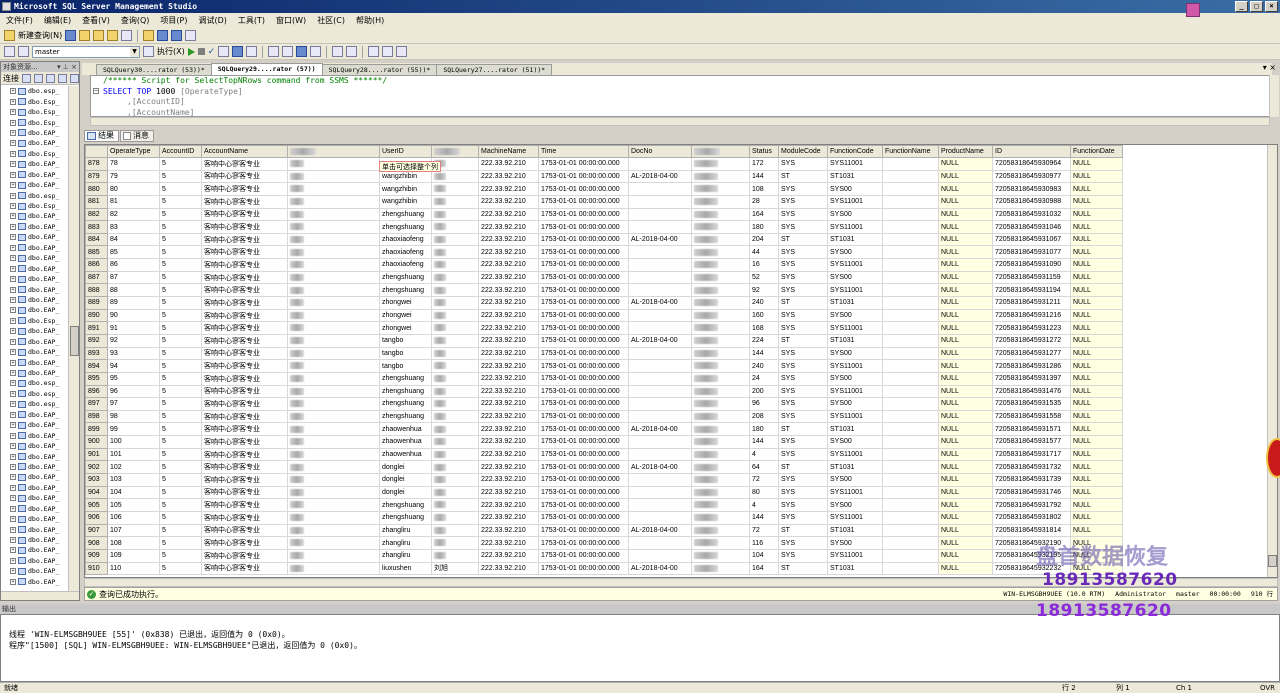 This screenshot has width=1280, height=693. Describe the element at coordinates (1031, 442) in the screenshot. I see `table-cell: 72058318645931577` at that location.